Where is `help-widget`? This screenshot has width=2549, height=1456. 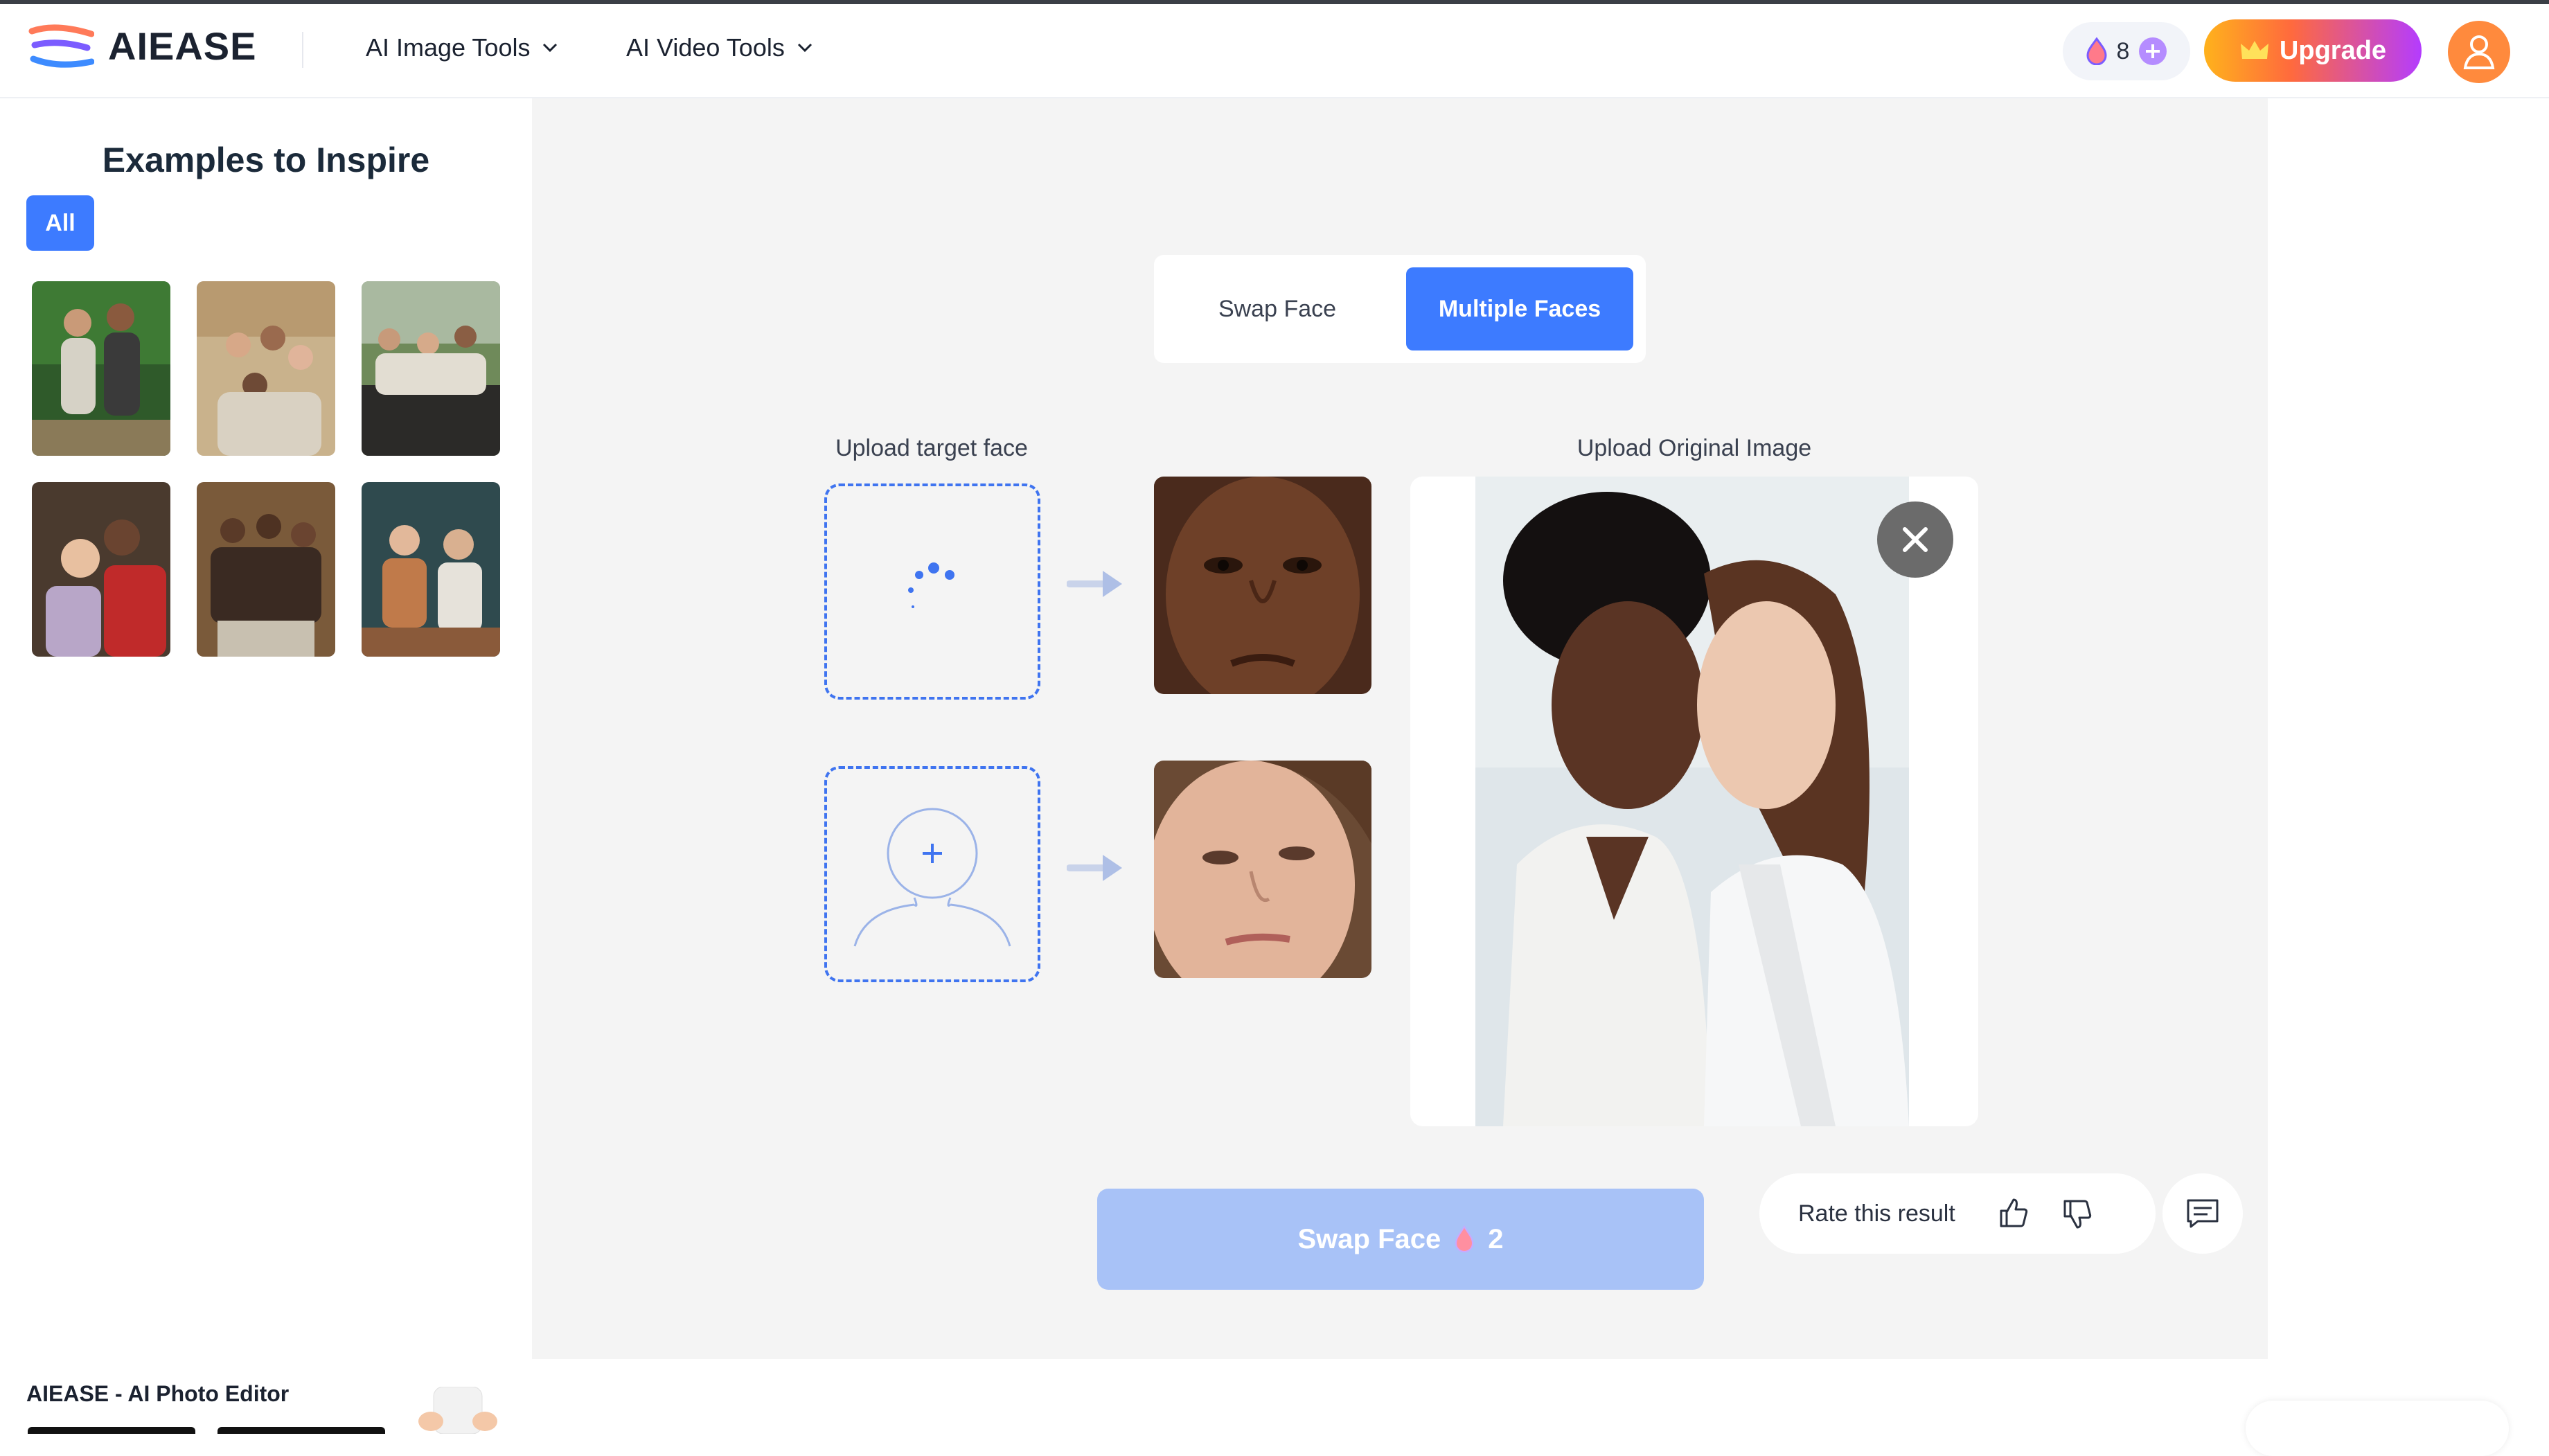
help-widget is located at coordinates (2377, 1428).